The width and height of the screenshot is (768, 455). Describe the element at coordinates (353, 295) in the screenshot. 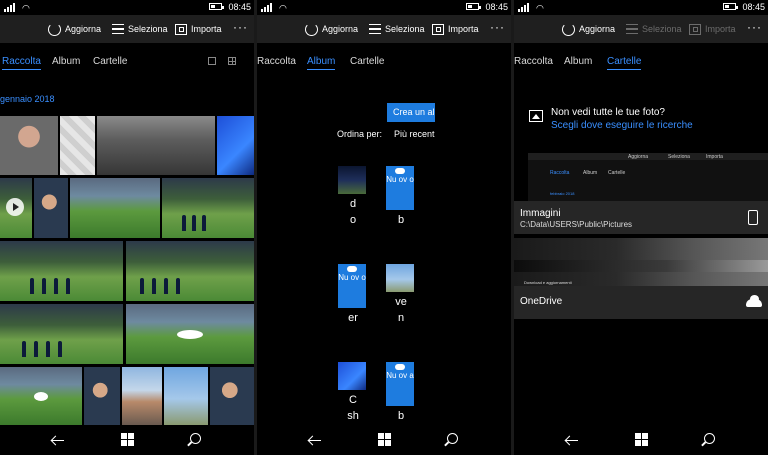

I see `album-item: Nu ov o er` at that location.